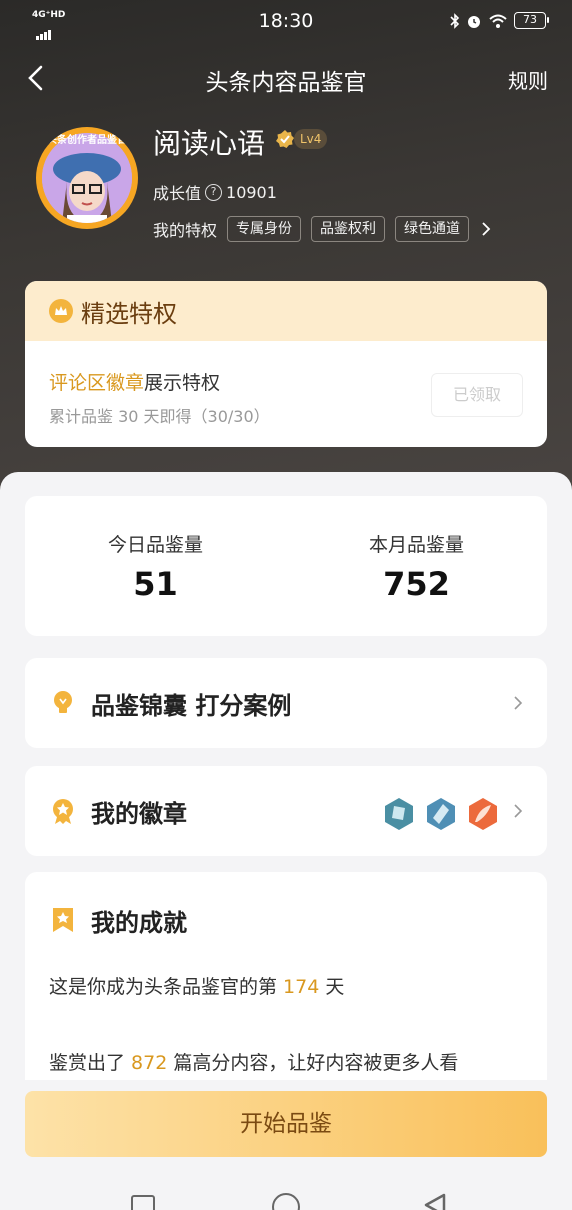 The width and height of the screenshot is (572, 1210). Describe the element at coordinates (90, 1063) in the screenshot. I see `achievement-count-pre: 鉴赏出了` at that location.